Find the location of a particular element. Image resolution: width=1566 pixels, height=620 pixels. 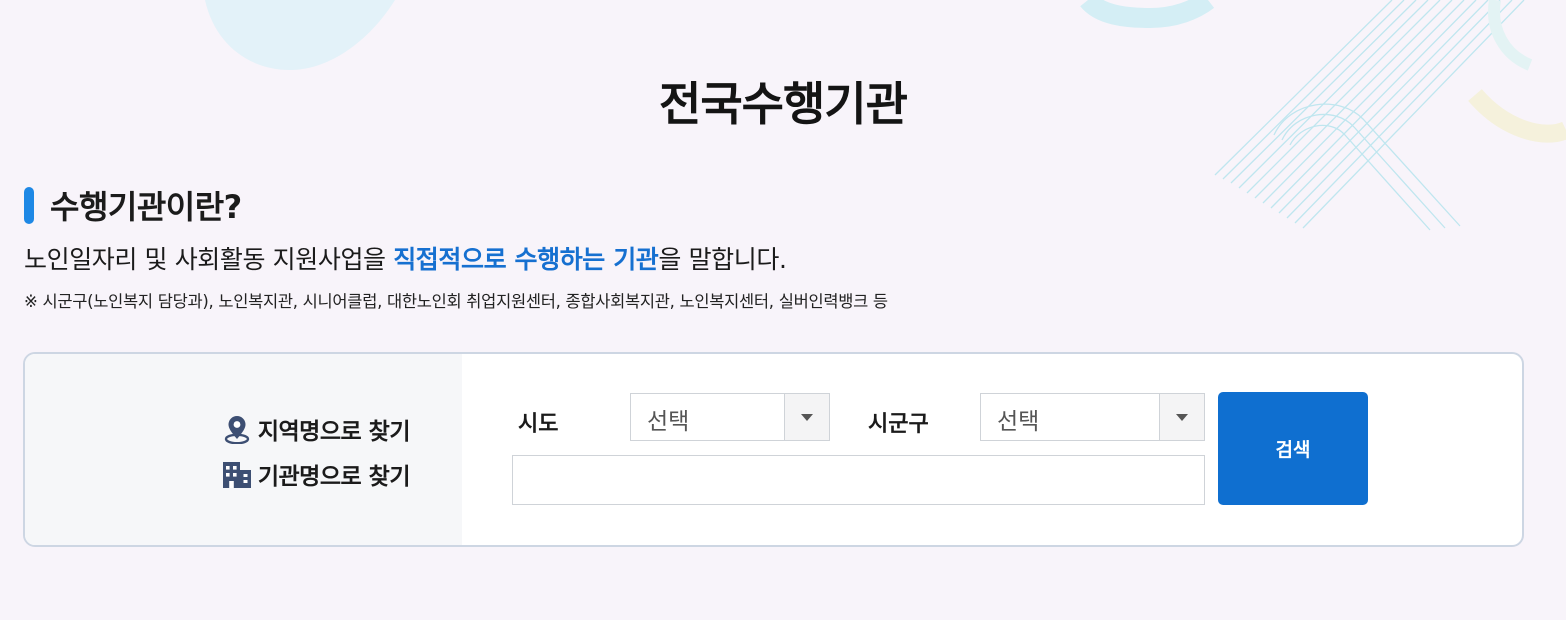

building-icon is located at coordinates (237, 474).